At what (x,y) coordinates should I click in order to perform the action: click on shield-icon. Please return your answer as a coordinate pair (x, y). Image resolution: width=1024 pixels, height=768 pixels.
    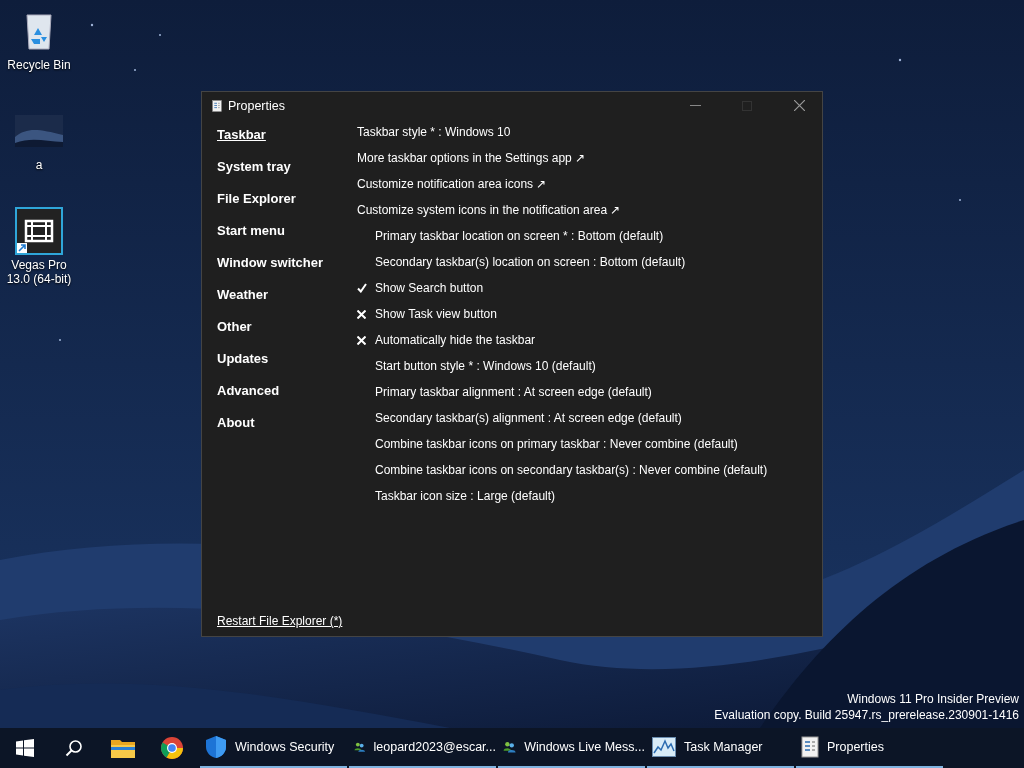
    Looking at the image, I should click on (216, 747).